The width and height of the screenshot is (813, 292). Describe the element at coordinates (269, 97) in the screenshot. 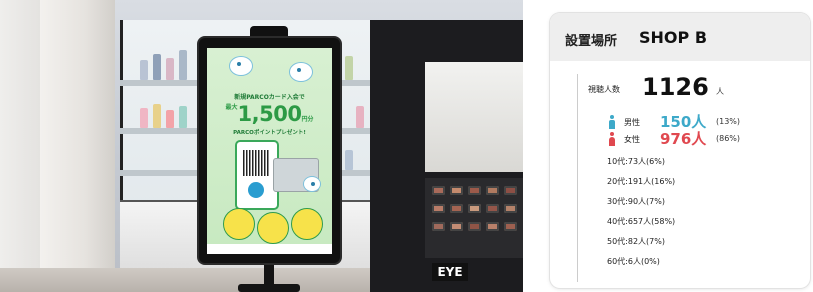

I see `promo-headline: 新規PARCOカード入会で` at that location.